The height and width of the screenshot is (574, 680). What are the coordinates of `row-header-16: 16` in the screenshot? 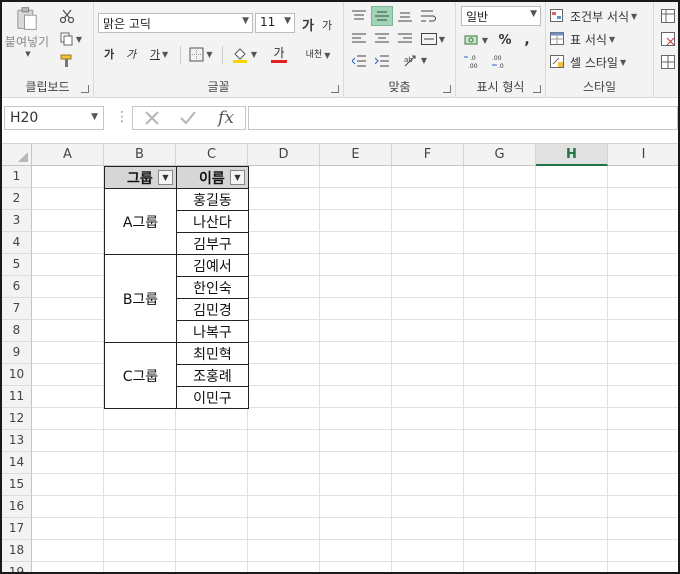 It's located at (17, 507).